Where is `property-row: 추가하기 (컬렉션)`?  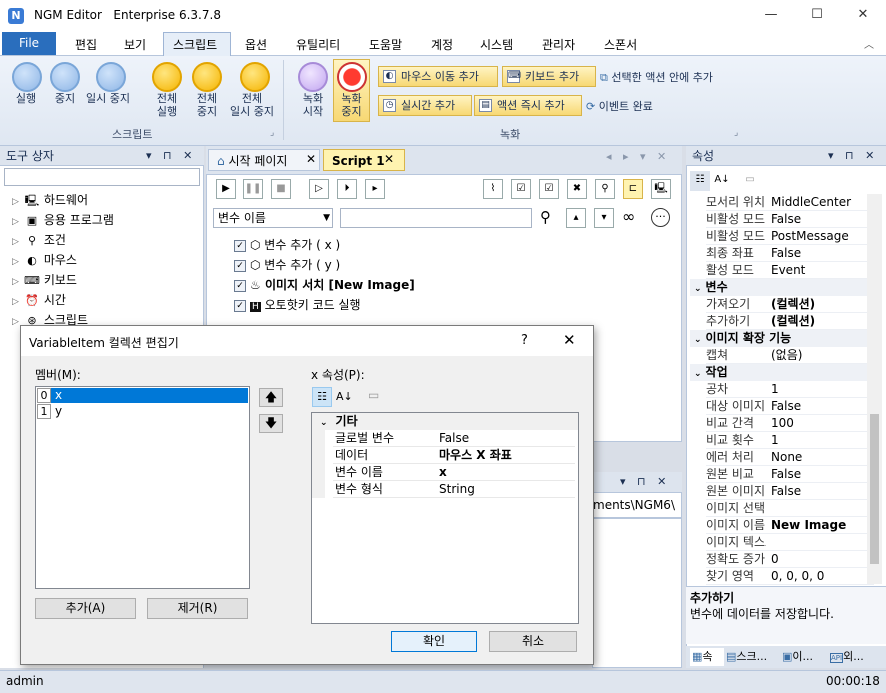 property-row: 추가하기 (컬렉션) is located at coordinates (790, 321).